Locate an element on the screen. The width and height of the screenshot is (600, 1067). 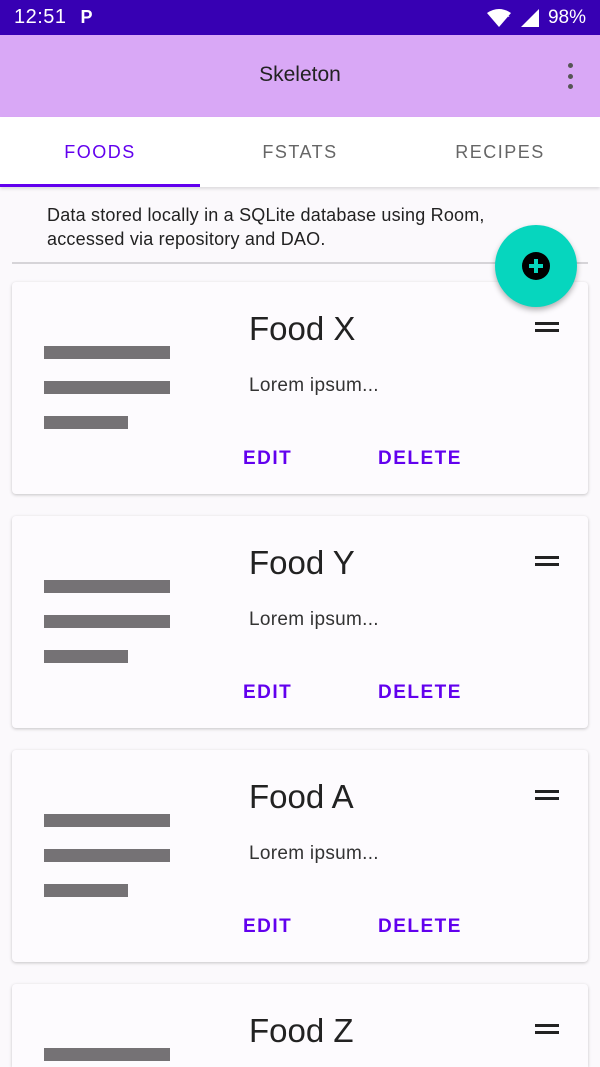
app-bar: Skeleton is located at coordinates (300, 76).